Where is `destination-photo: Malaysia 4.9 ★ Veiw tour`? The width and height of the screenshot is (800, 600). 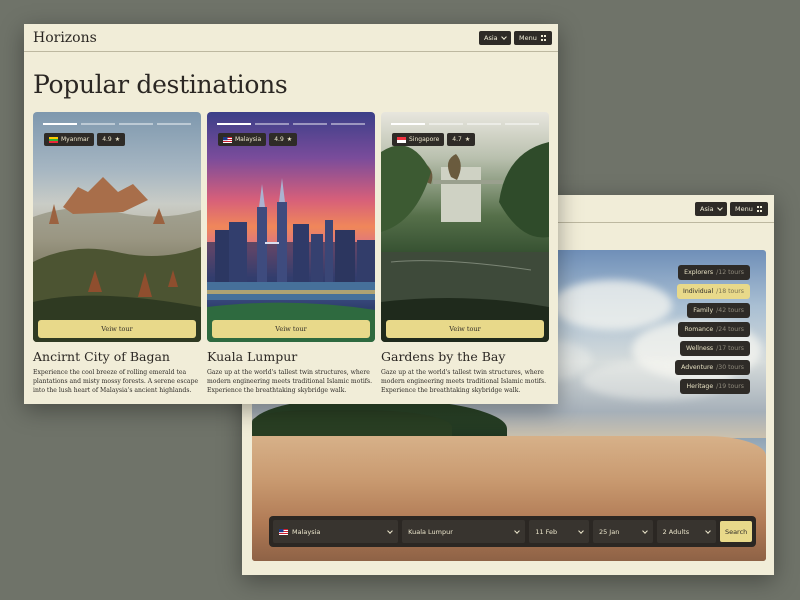 destination-photo: Malaysia 4.9 ★ Veiw tour is located at coordinates (291, 227).